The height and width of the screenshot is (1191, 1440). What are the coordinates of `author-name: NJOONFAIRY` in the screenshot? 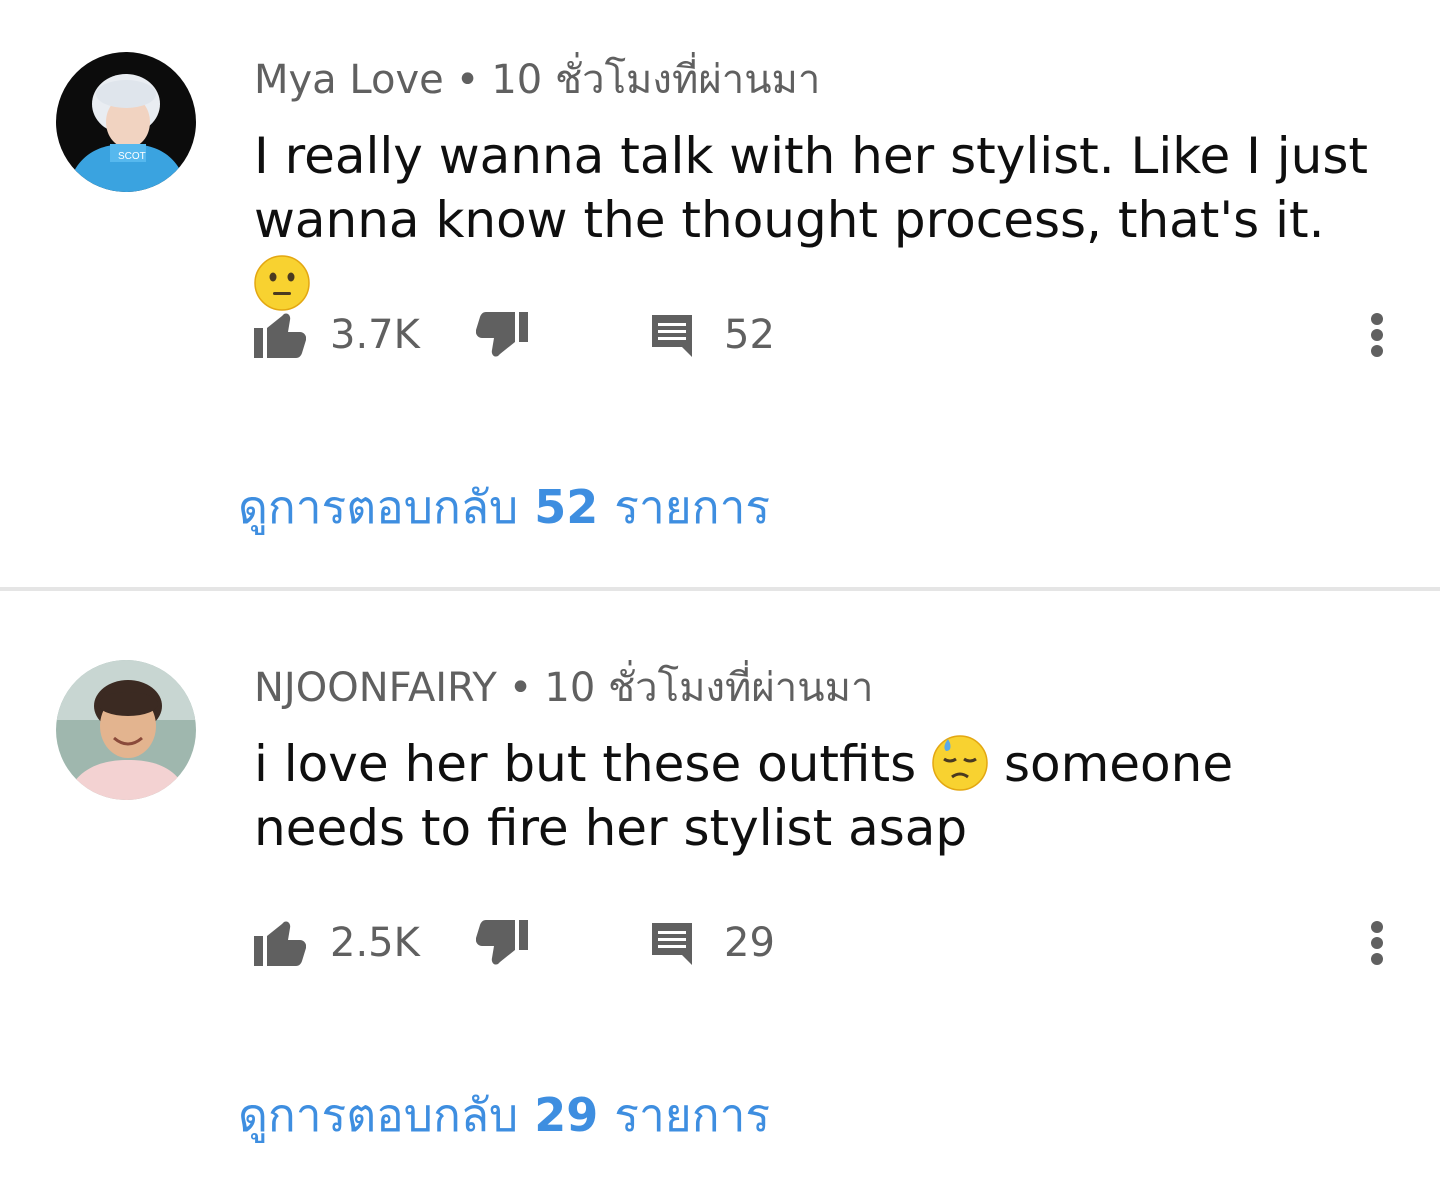 It's located at (375, 688).